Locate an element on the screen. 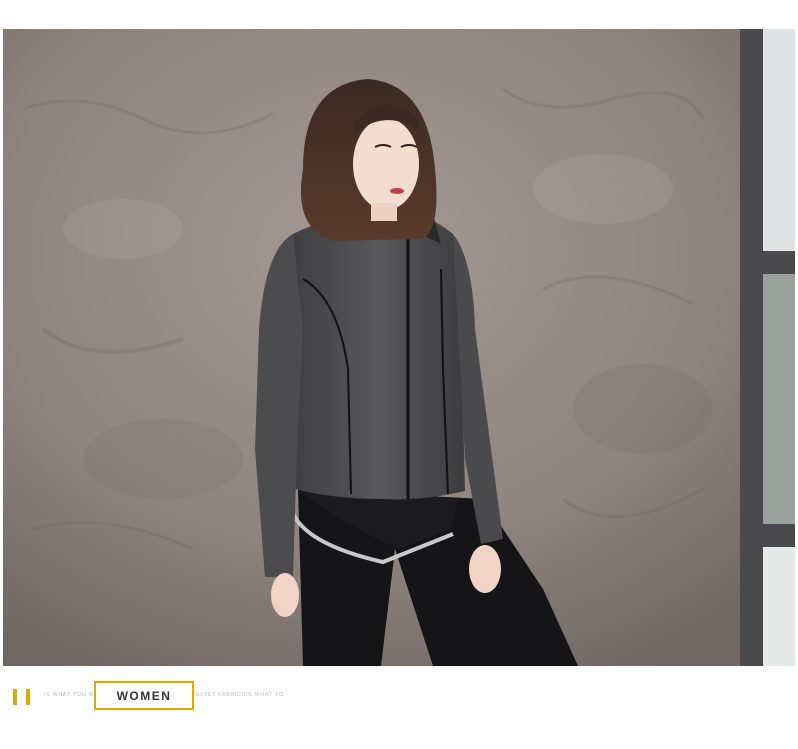 This screenshot has width=798, height=749. accent-bars-icon is located at coordinates (22, 697).